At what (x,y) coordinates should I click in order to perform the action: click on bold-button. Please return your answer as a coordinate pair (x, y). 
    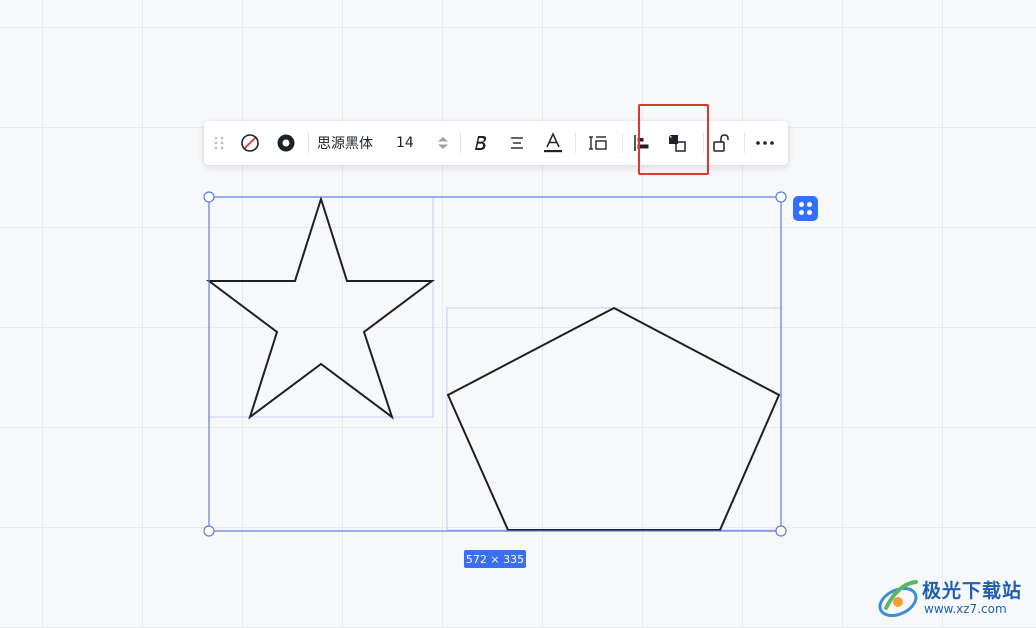
    Looking at the image, I should click on (481, 143).